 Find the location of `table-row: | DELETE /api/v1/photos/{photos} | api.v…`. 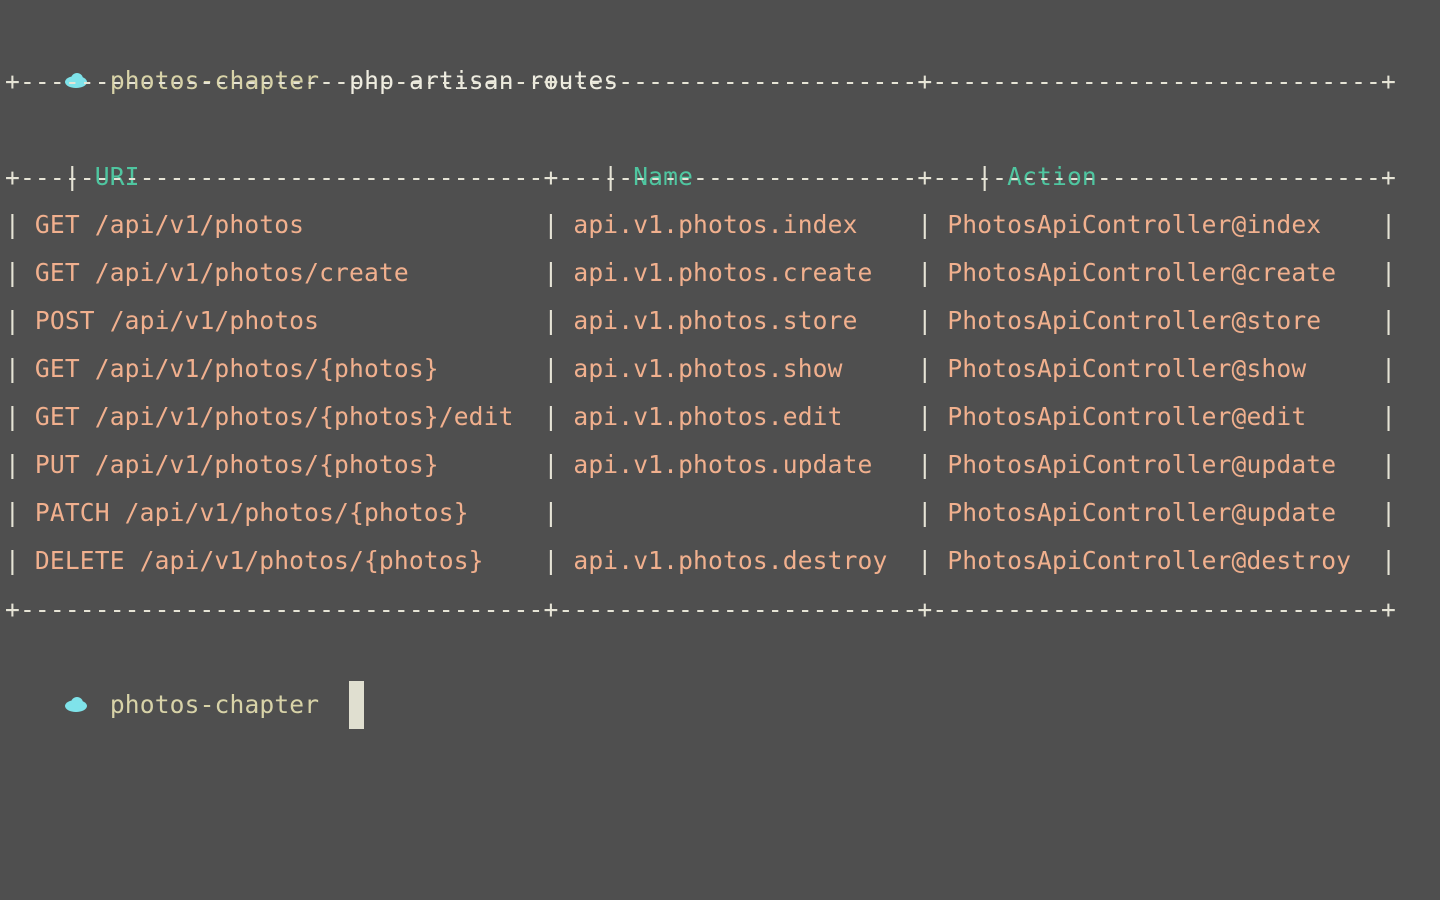

table-row: | DELETE /api/v1/photos/{photos} | api.v… is located at coordinates (700, 561).